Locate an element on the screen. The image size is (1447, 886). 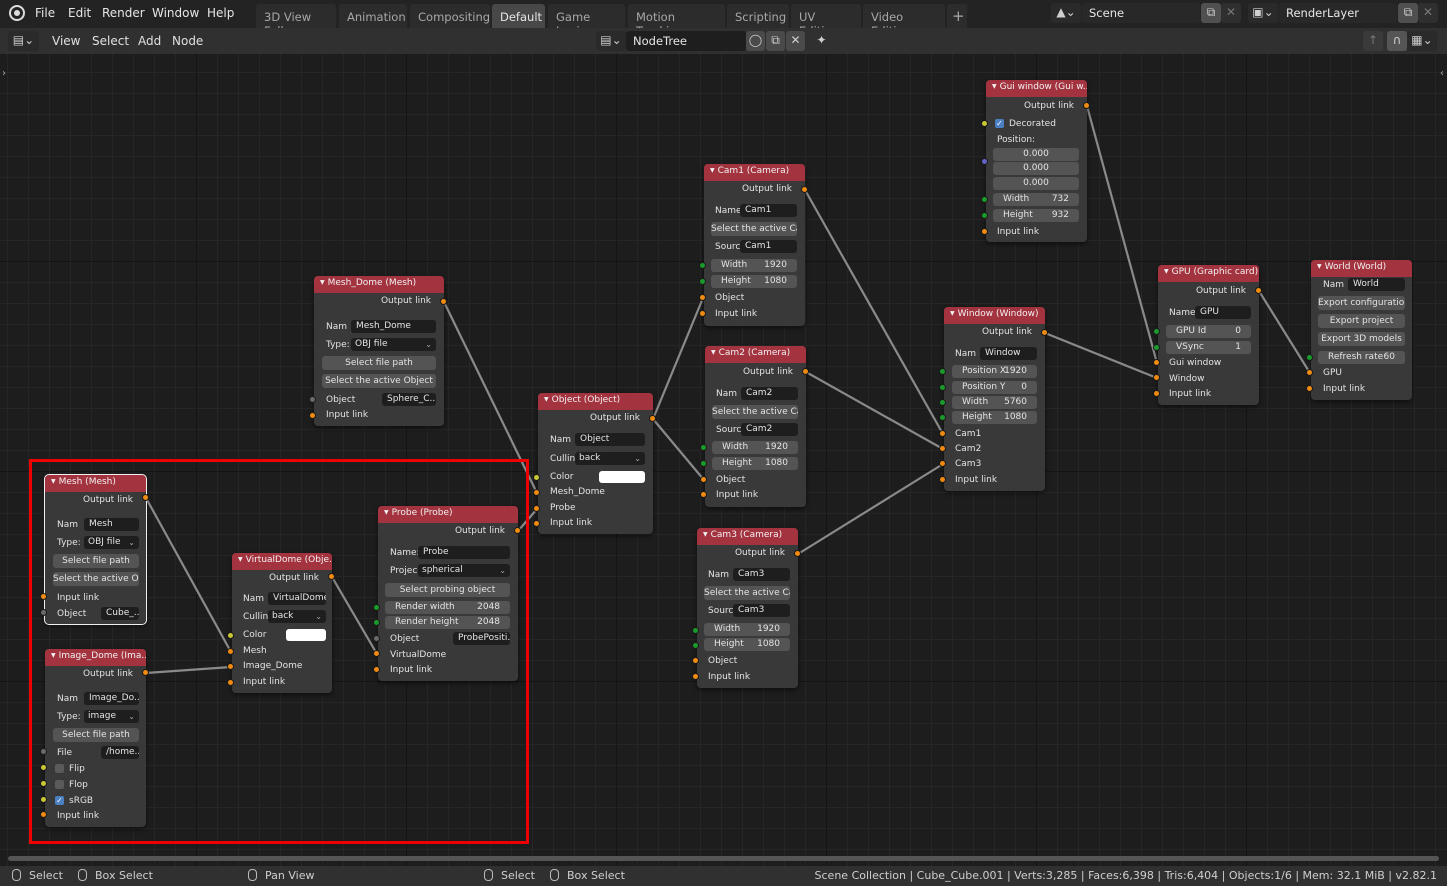
name-field: VirtualDome is located at coordinates (297, 598).